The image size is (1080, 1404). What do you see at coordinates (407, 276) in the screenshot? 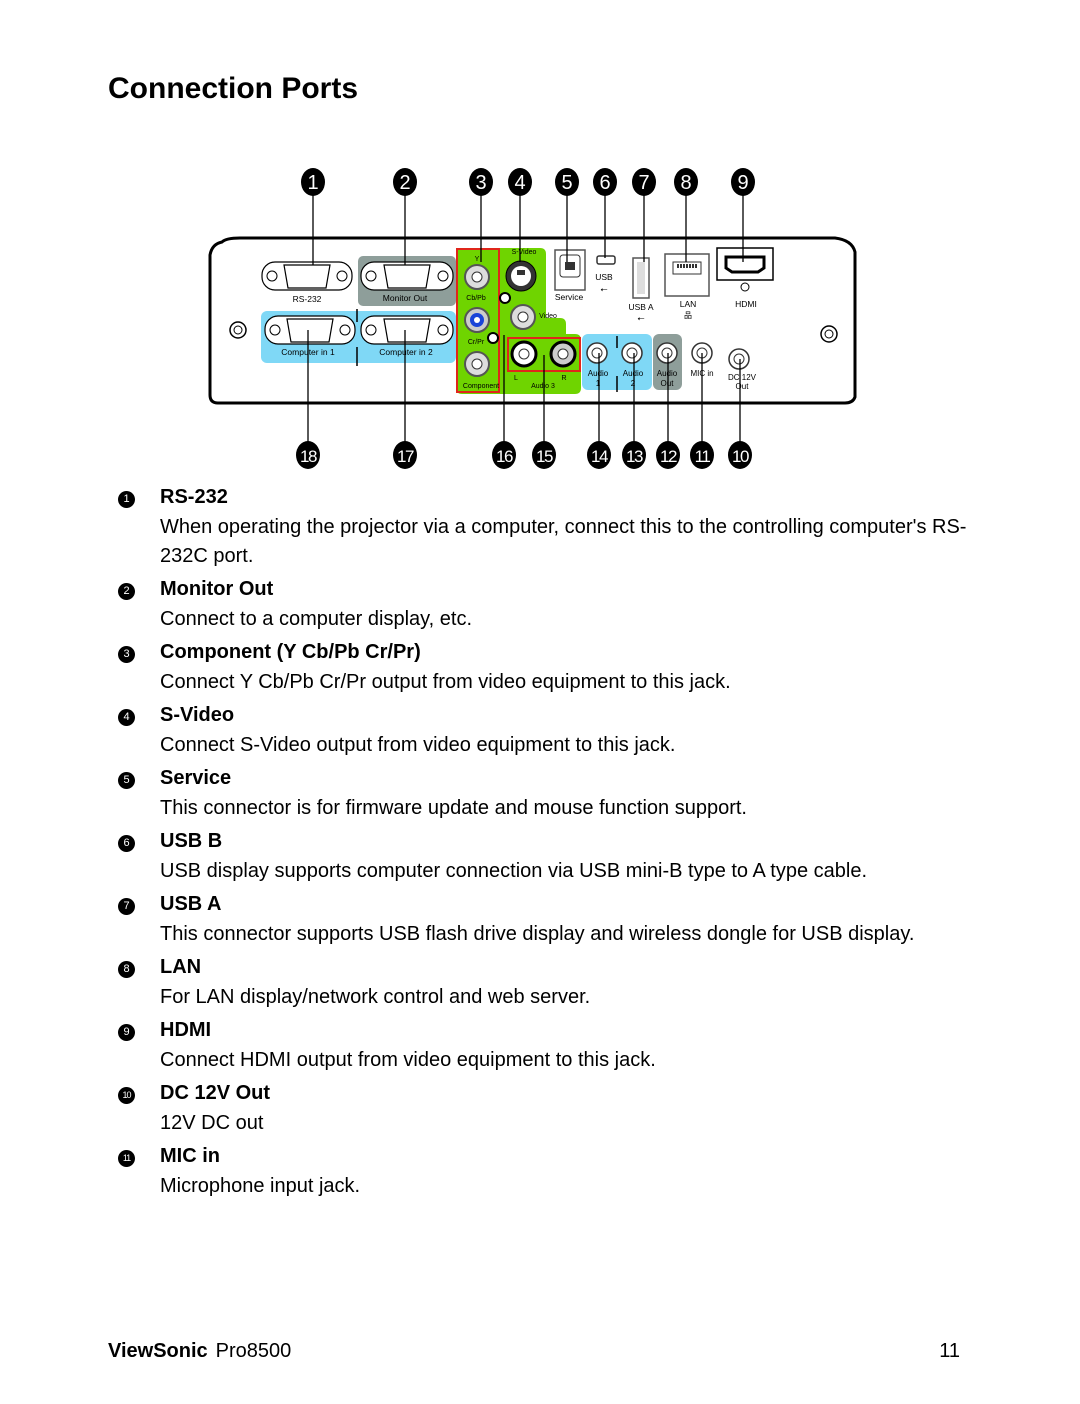
I see `monitor-out-port` at bounding box center [407, 276].